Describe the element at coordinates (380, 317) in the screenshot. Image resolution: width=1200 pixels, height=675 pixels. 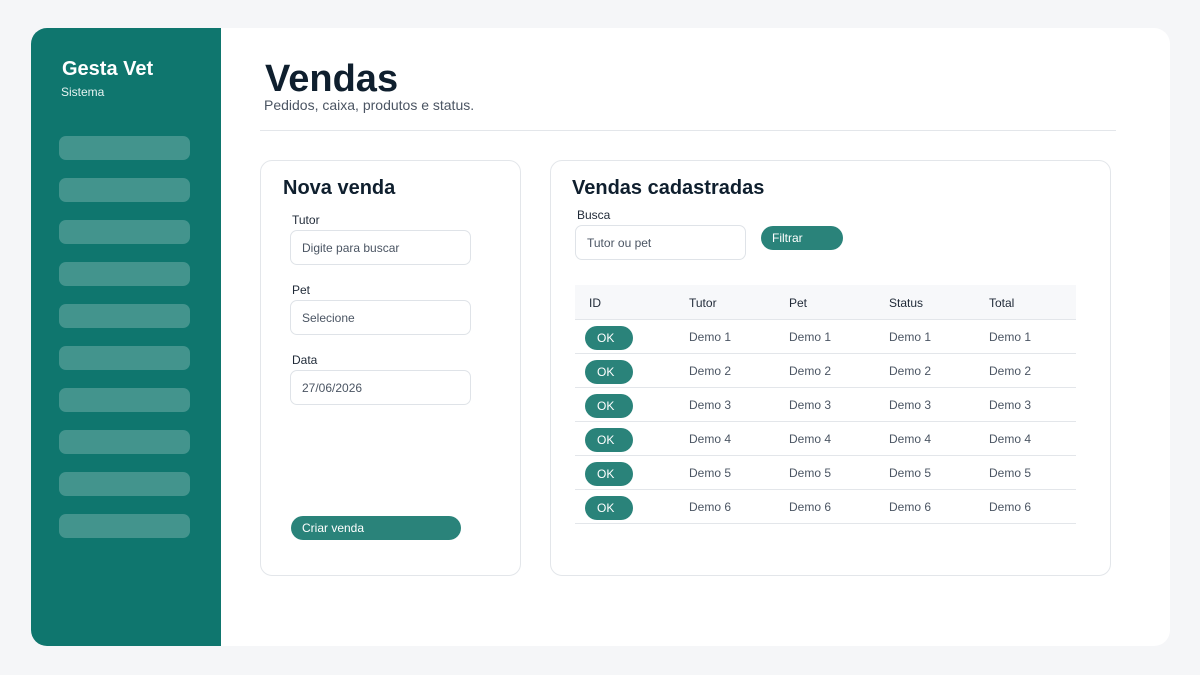
I see `pet-select` at that location.